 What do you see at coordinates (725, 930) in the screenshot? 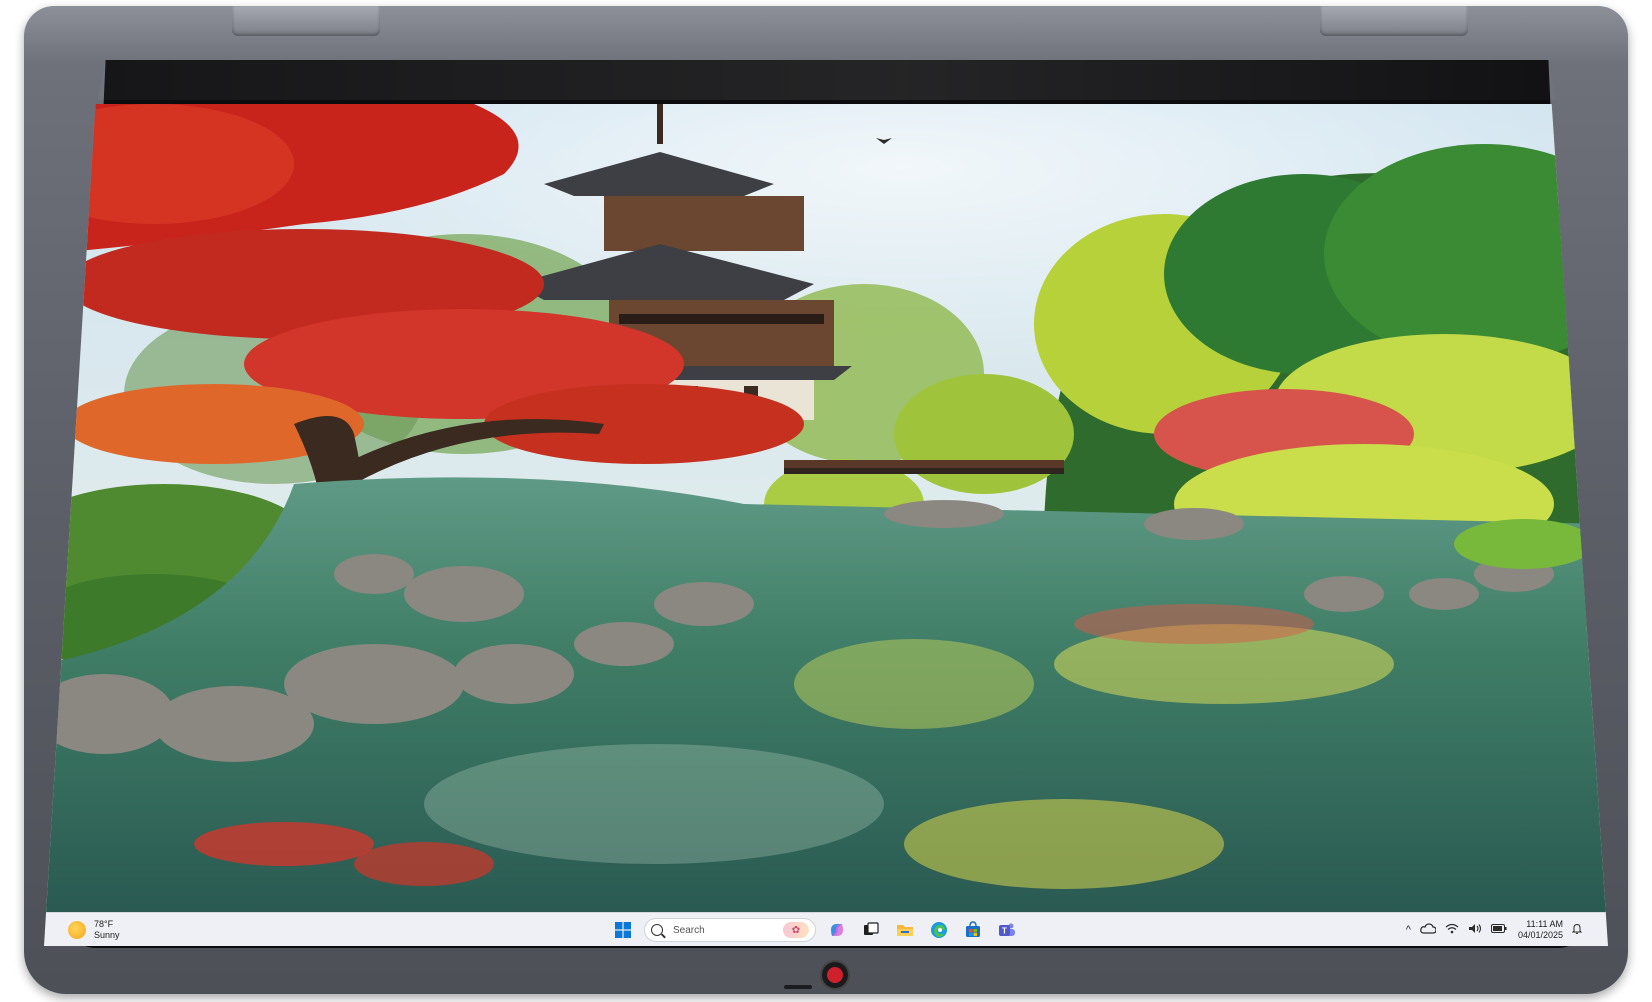
I see `search-input` at bounding box center [725, 930].